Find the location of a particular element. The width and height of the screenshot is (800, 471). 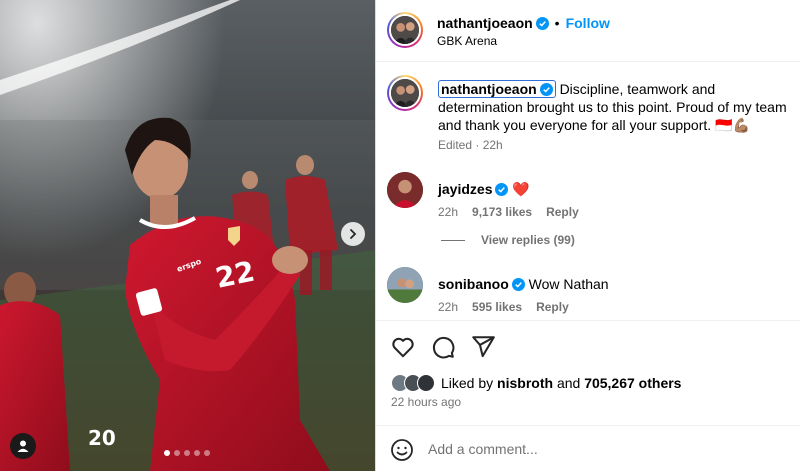

liker-avatars is located at coordinates (413, 383).